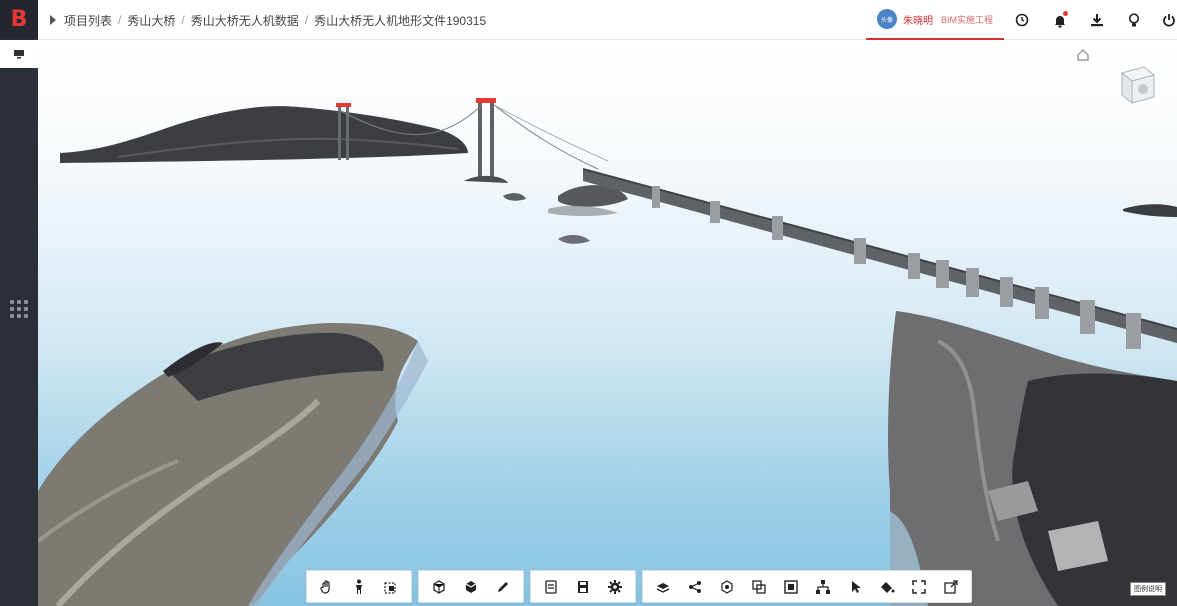  I want to click on person-walk-icon, so click(359, 586).